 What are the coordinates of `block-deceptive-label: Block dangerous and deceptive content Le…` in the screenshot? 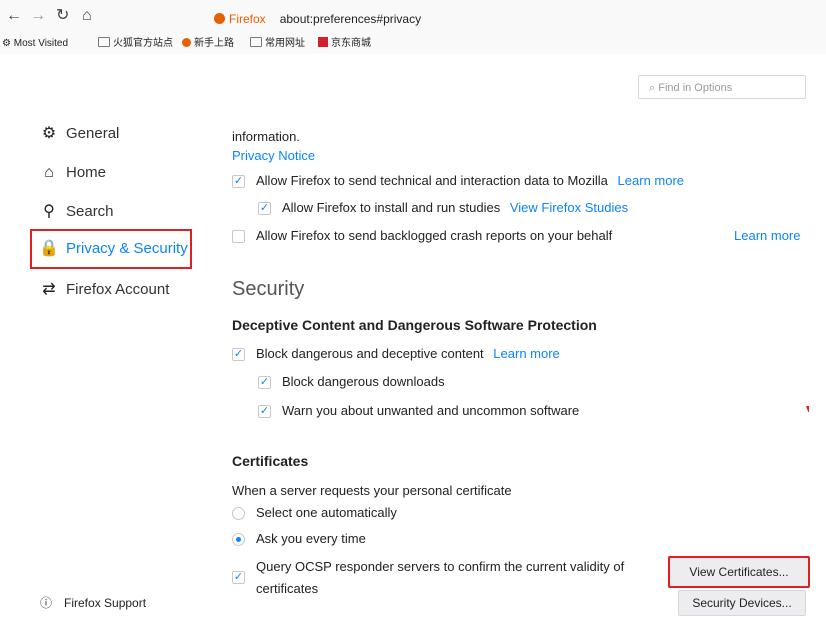 It's located at (408, 353).